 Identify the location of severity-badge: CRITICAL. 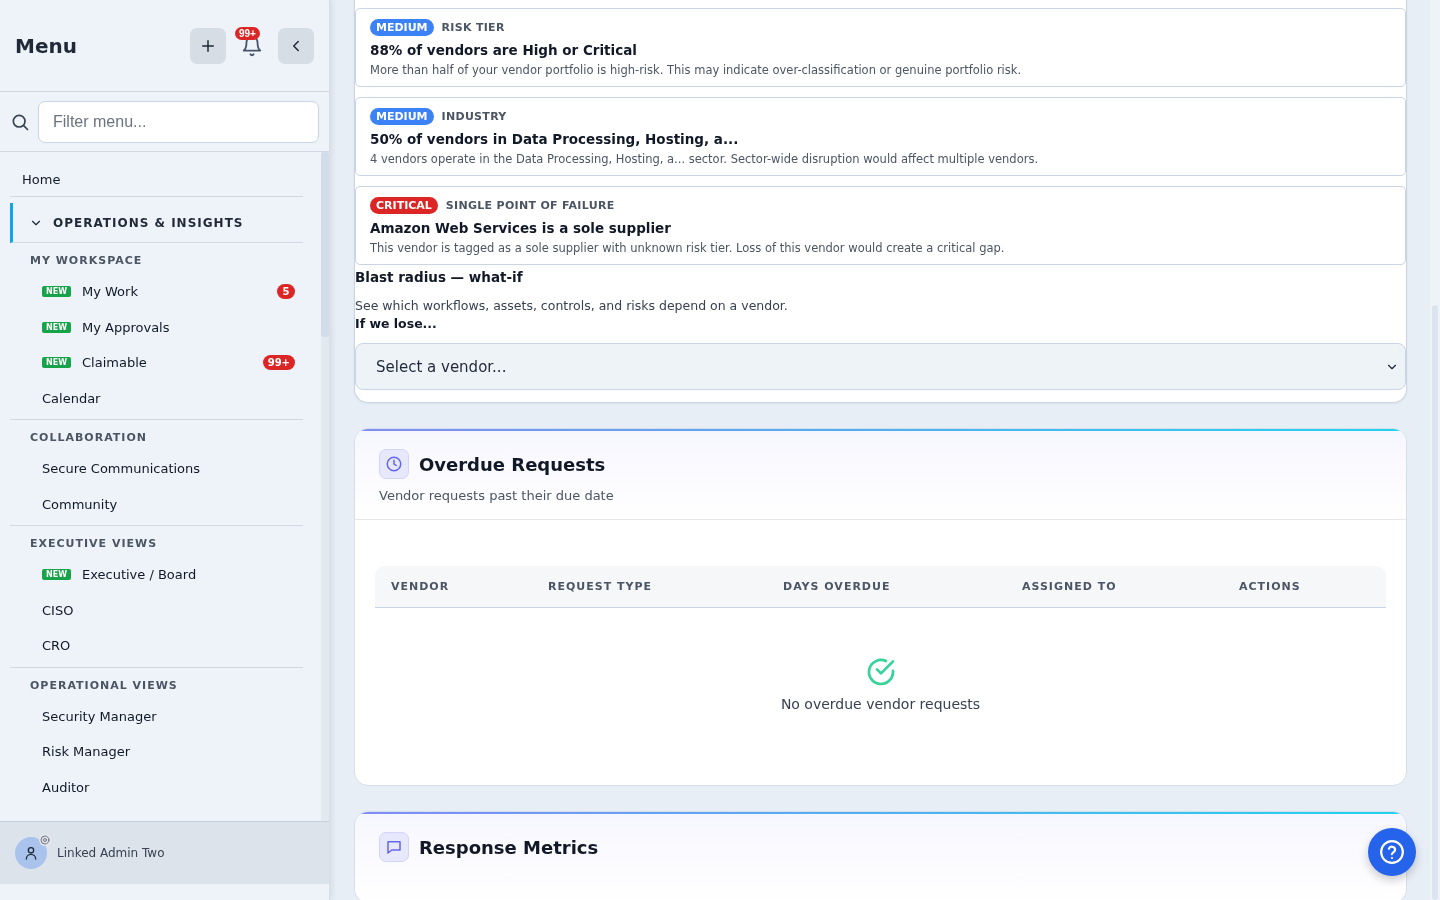
(404, 205).